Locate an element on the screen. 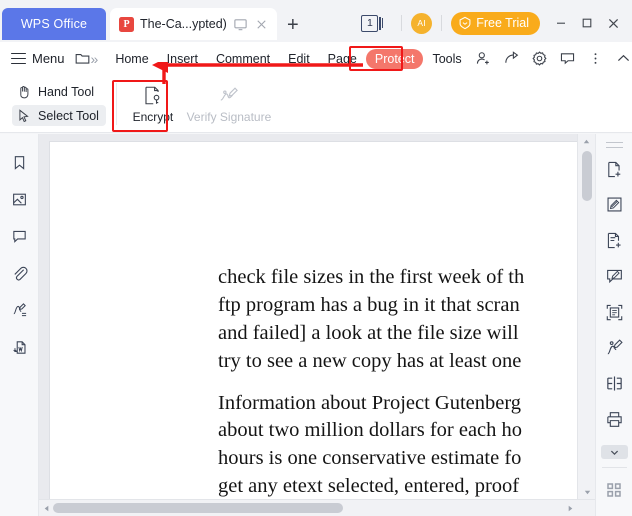 This screenshot has width=632, height=516. scroll-down-arrow is located at coordinates (586, 492).